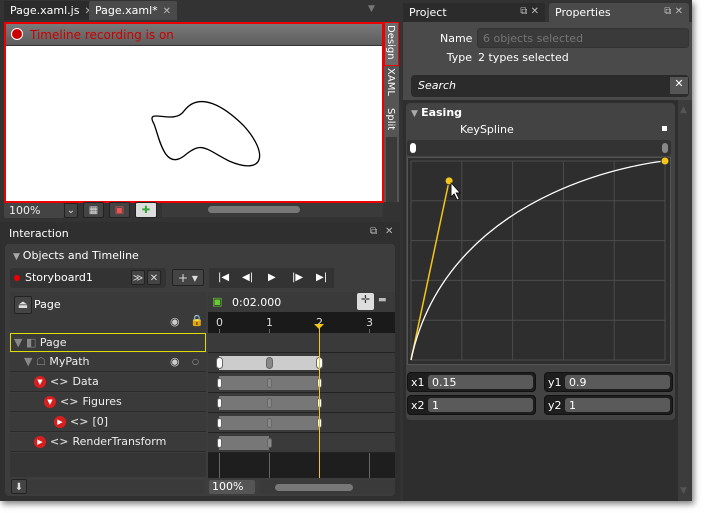 This screenshot has width=704, height=513. What do you see at coordinates (247, 278) in the screenshot?
I see `previous-frame-icon: ◀|` at bounding box center [247, 278].